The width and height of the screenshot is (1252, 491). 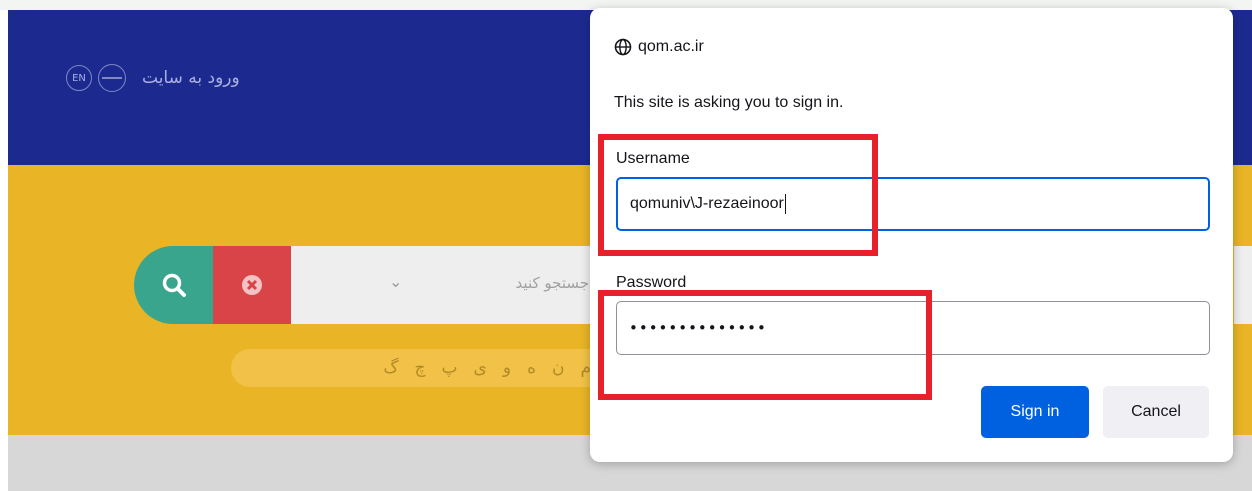 I want to click on clear-search-button, so click(x=252, y=285).